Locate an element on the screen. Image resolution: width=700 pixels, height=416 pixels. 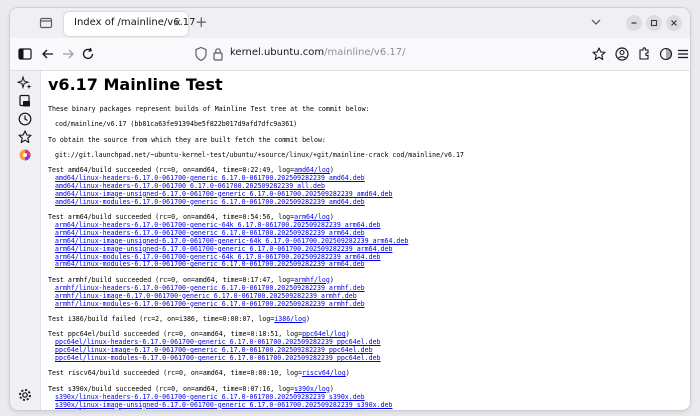
account-icon is located at coordinates (622, 54).